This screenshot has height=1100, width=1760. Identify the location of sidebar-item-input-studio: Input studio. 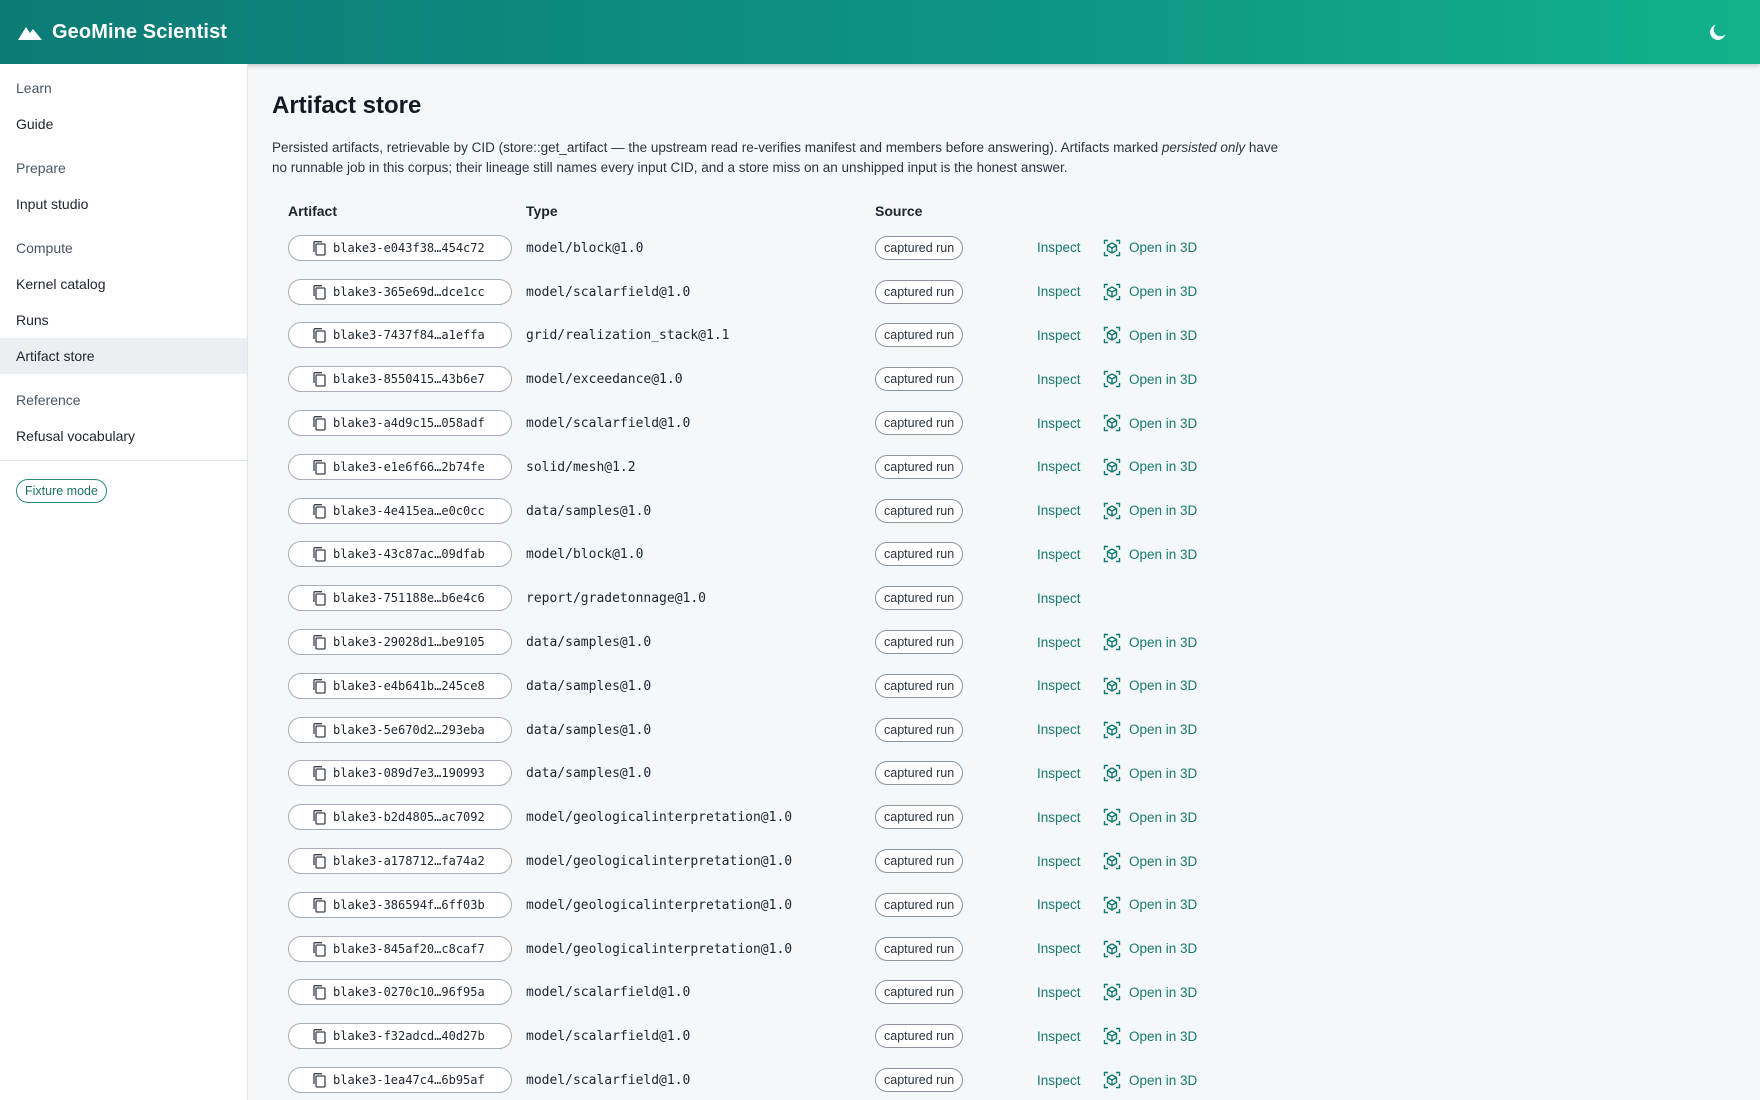
(123, 204).